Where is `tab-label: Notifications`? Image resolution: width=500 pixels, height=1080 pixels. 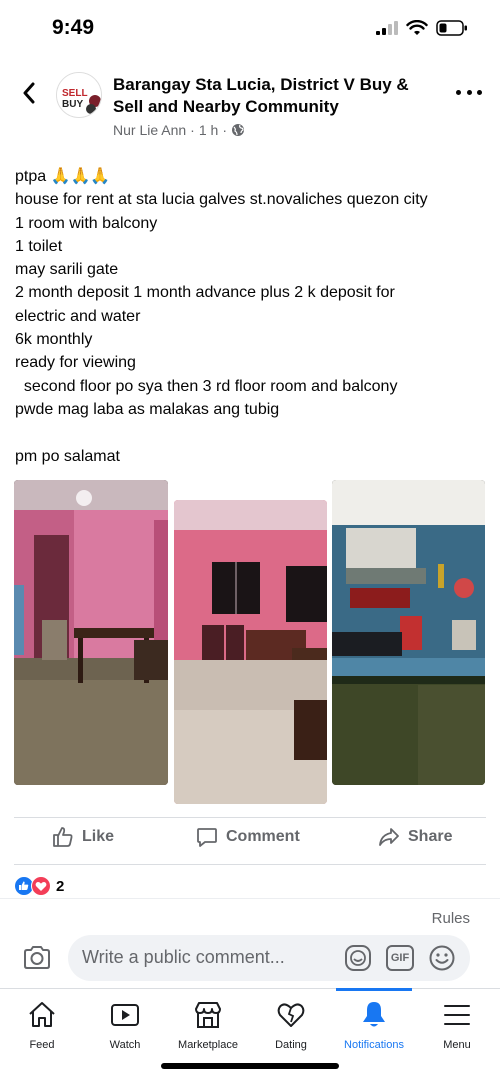
tab-label: Notifications is located at coordinates (374, 1045).